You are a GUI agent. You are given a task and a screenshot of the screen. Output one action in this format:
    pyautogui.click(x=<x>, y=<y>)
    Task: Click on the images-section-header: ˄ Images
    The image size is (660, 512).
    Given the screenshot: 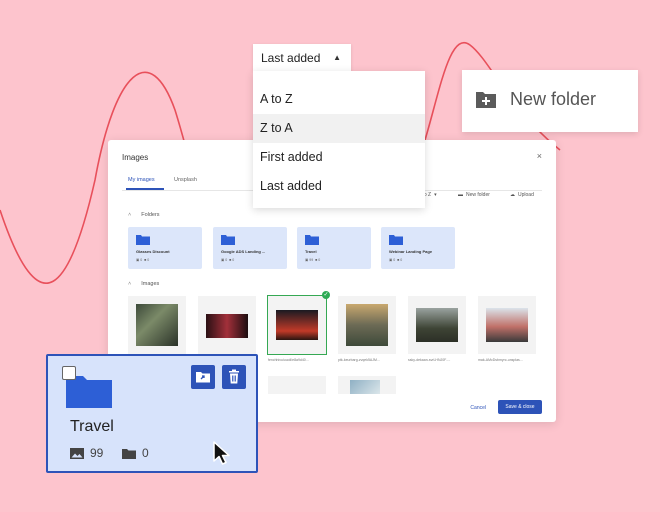 What is the action you would take?
    pyautogui.click(x=143, y=284)
    